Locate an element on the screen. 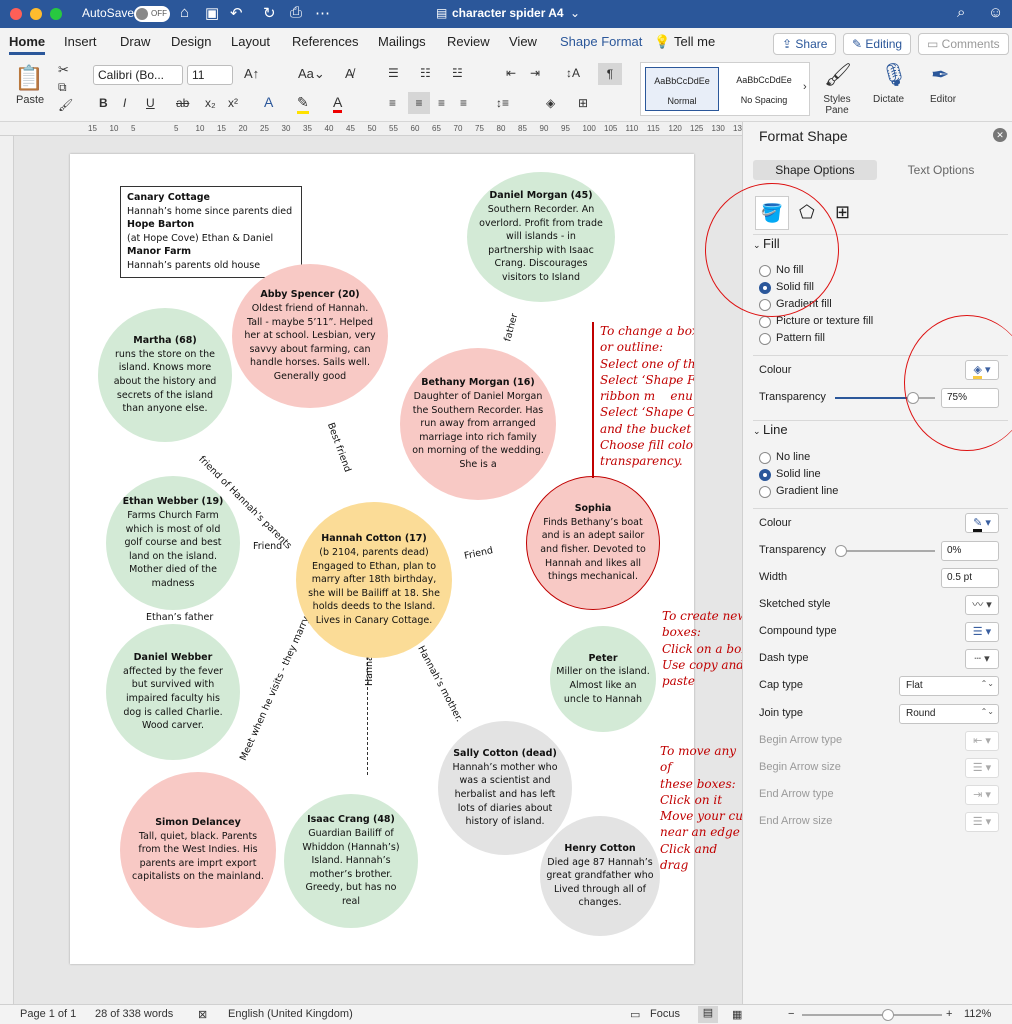  tab-references: References is located at coordinates (325, 41).